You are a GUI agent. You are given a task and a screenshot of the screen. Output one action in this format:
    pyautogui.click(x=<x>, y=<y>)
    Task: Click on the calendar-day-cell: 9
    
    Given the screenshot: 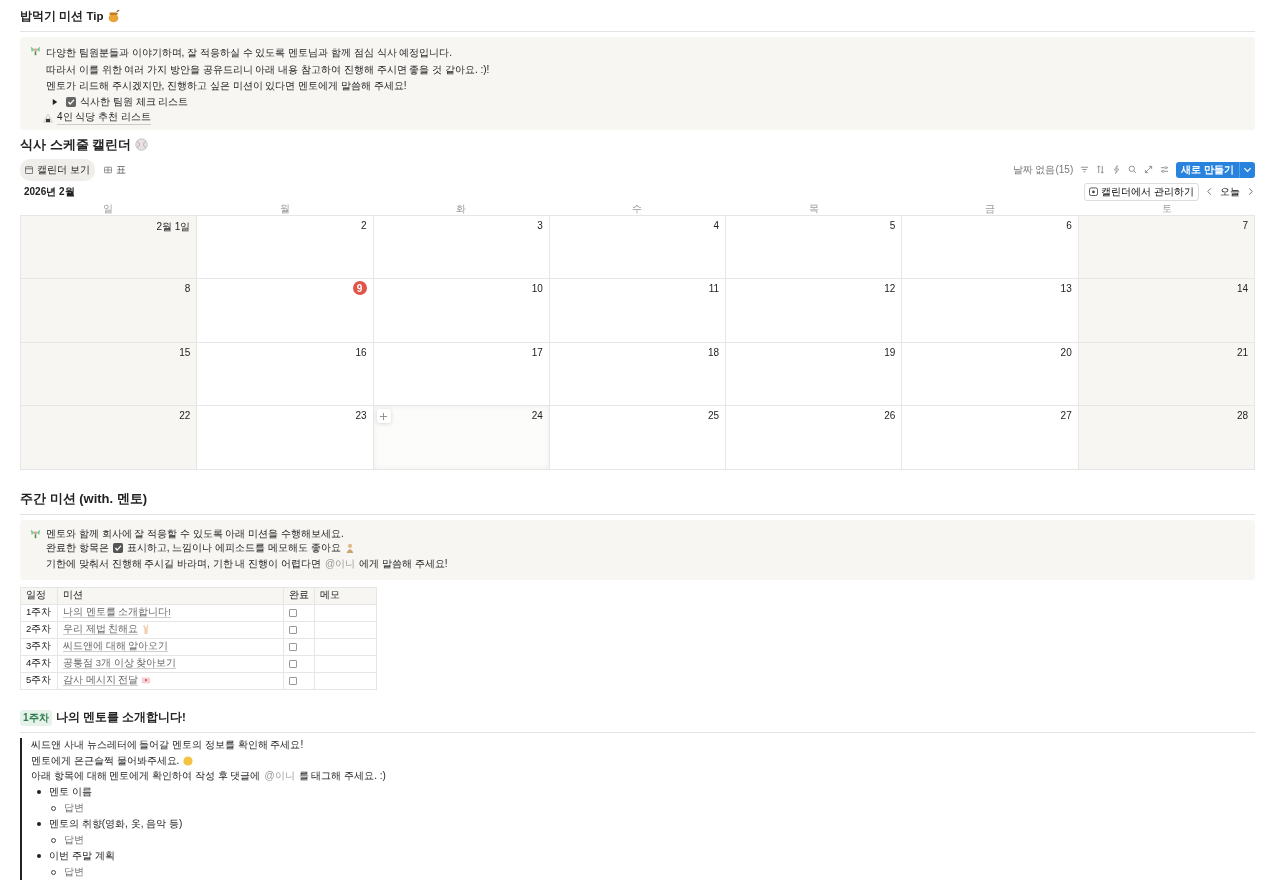 What is the action you would take?
    pyautogui.click(x=285, y=311)
    